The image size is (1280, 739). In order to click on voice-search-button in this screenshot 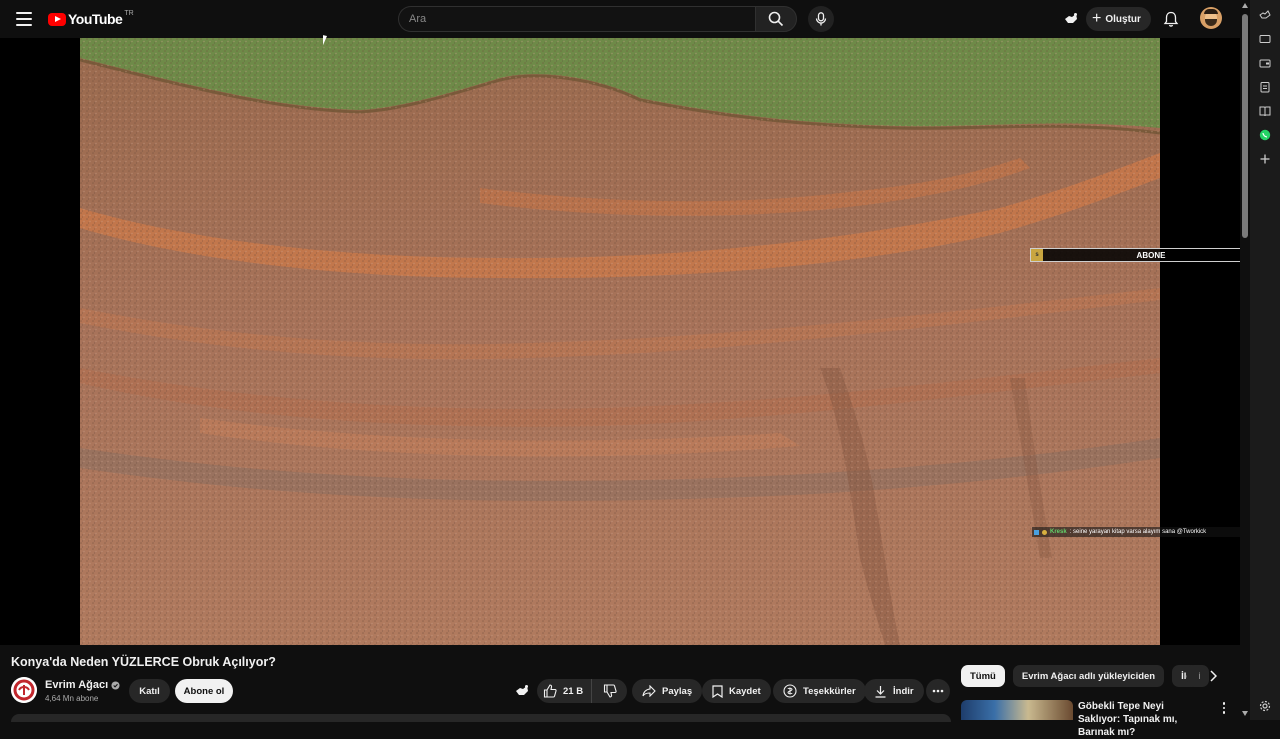, I will do `click(821, 19)`.